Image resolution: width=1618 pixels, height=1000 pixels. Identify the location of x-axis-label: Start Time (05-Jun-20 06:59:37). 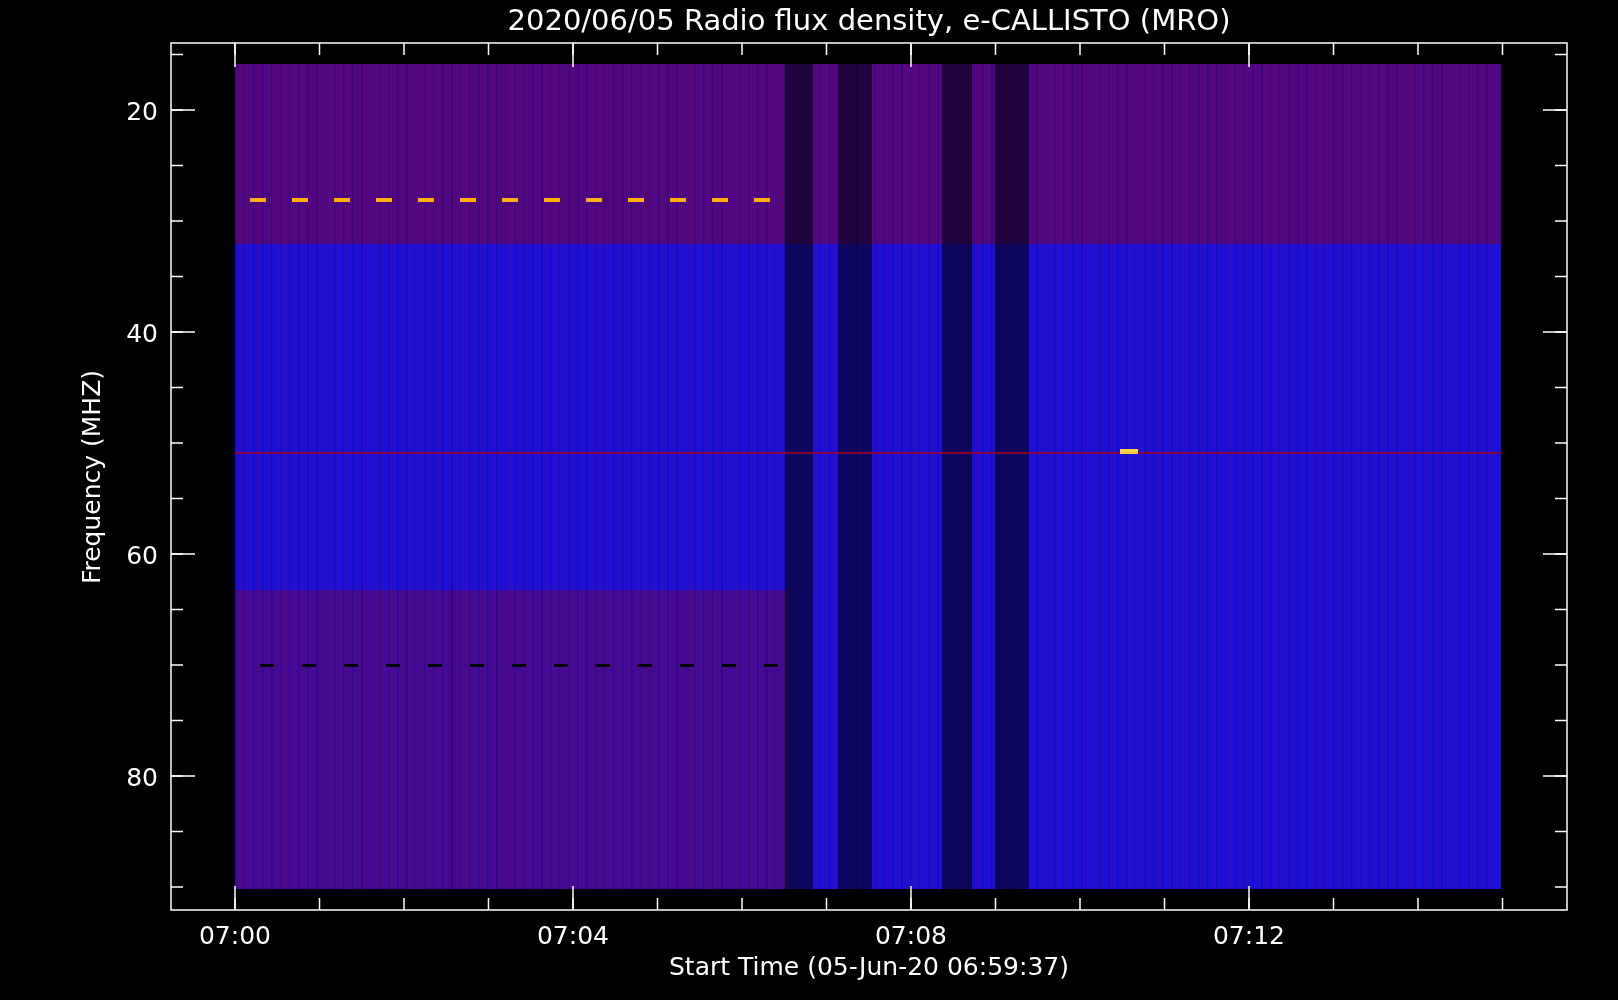
(869, 966).